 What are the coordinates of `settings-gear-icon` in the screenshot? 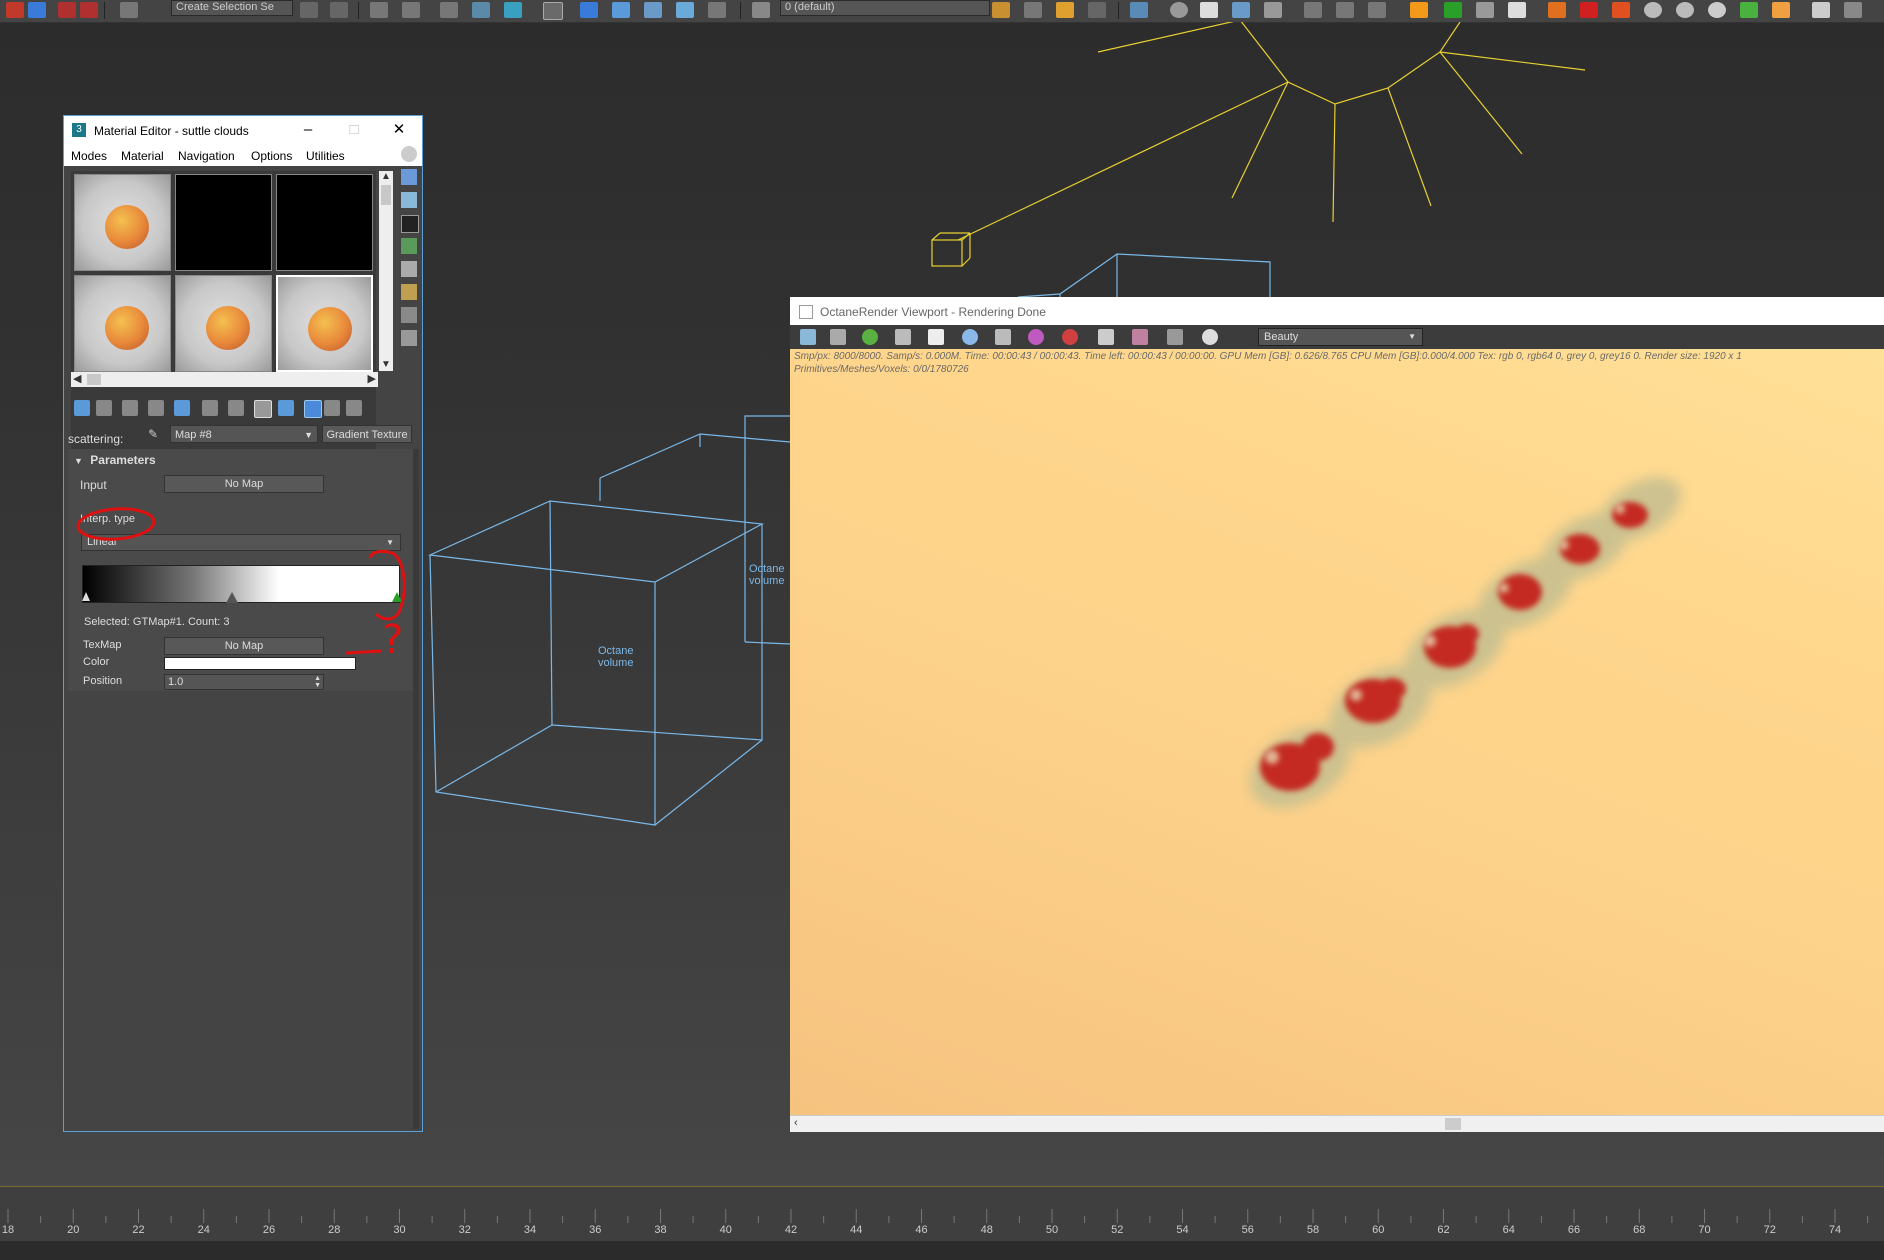 It's located at (1210, 337).